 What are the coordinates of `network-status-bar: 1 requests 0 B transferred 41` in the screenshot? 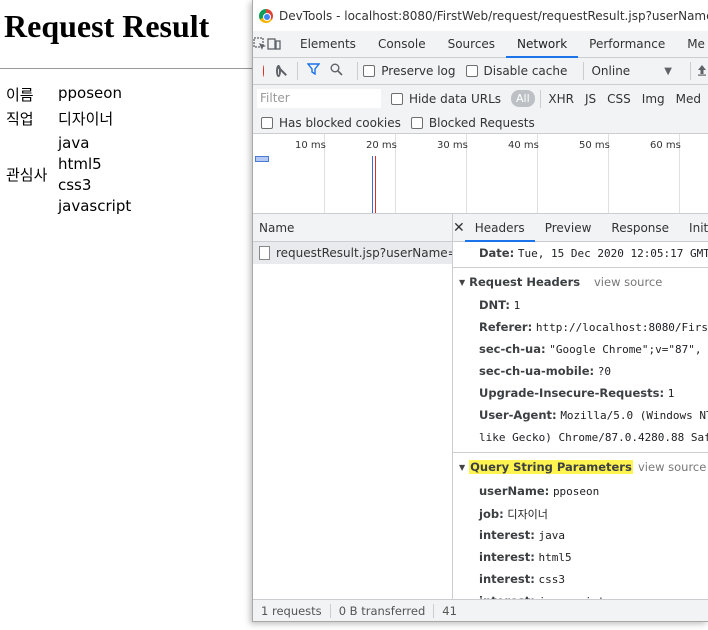 It's located at (480, 610).